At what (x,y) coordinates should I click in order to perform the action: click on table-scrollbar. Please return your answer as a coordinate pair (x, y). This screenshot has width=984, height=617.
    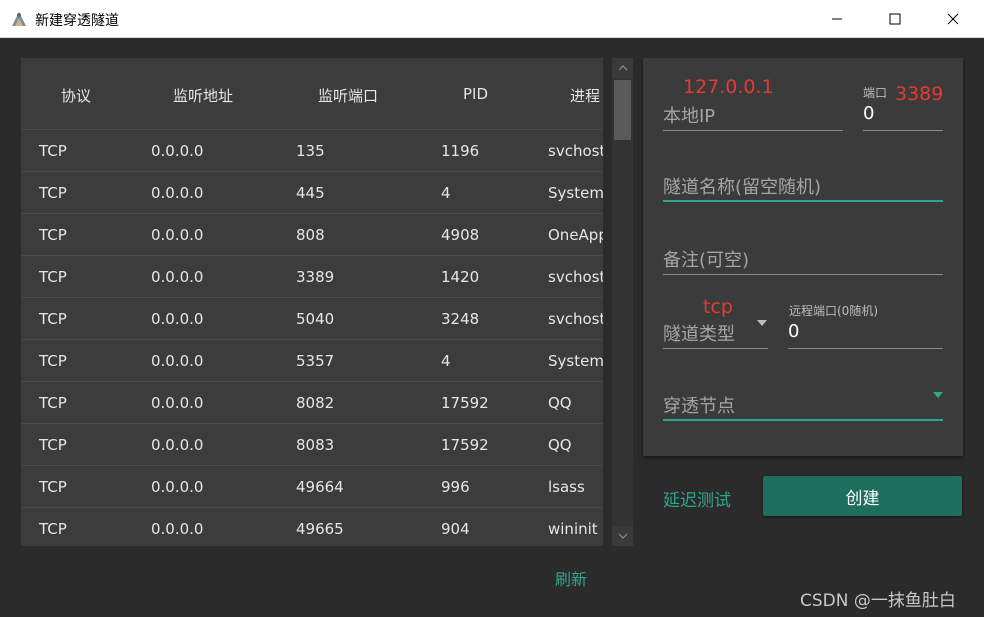
    Looking at the image, I should click on (622, 302).